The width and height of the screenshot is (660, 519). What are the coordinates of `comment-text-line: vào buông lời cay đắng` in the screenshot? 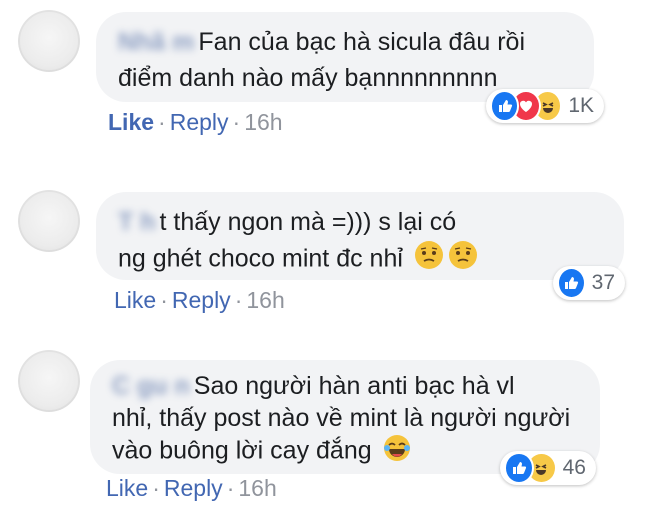 It's located at (242, 450).